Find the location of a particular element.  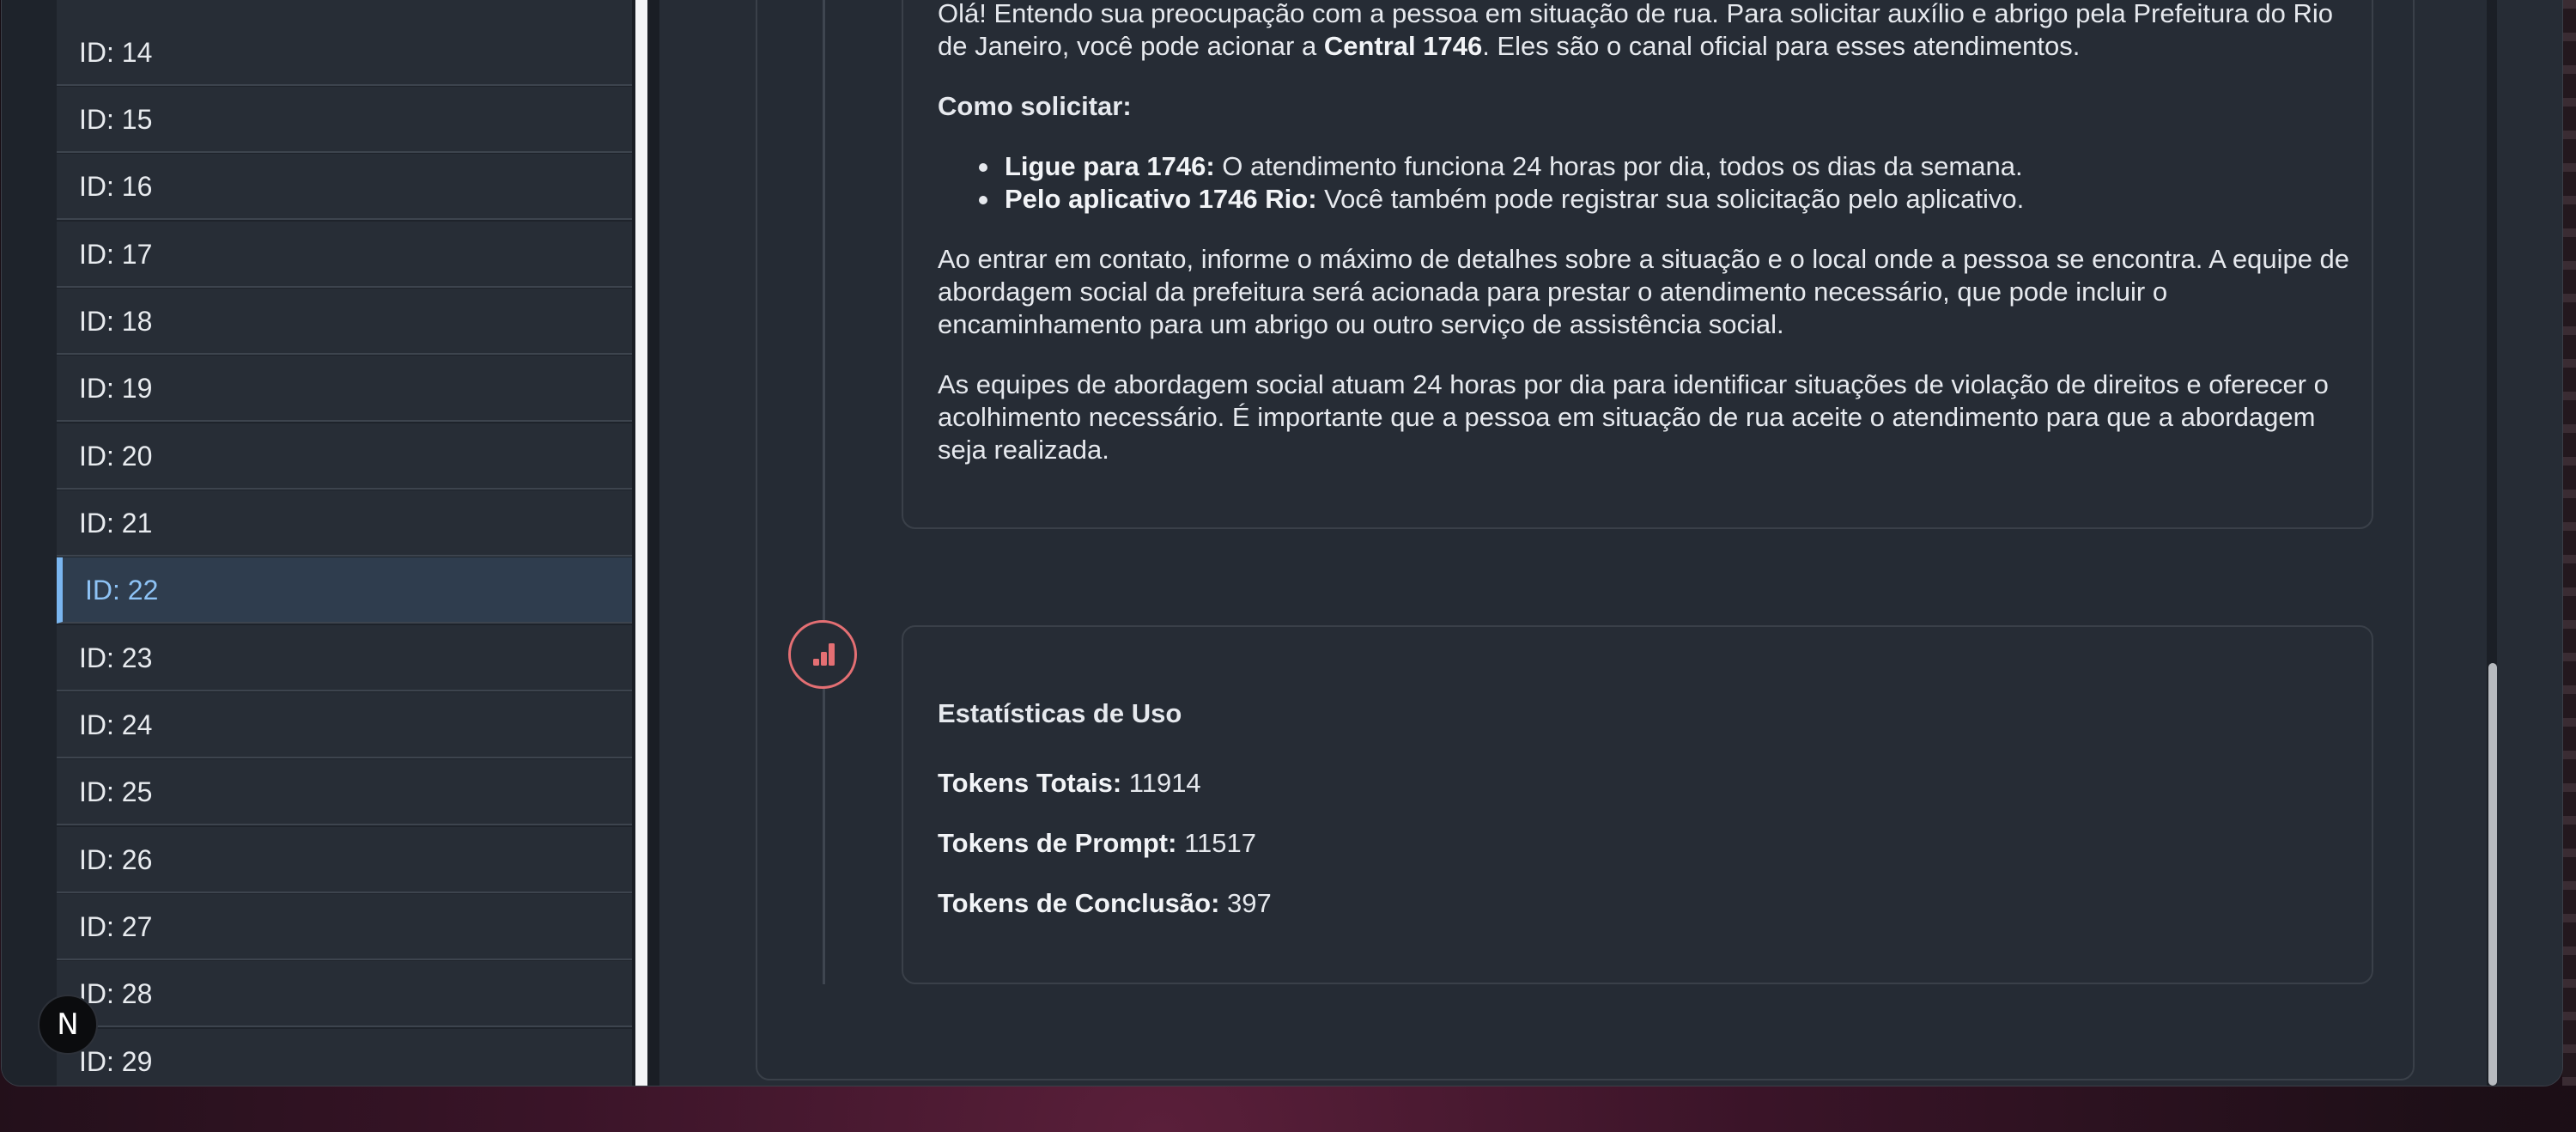

sidebar-item-17: ID: 17 is located at coordinates (345, 255).